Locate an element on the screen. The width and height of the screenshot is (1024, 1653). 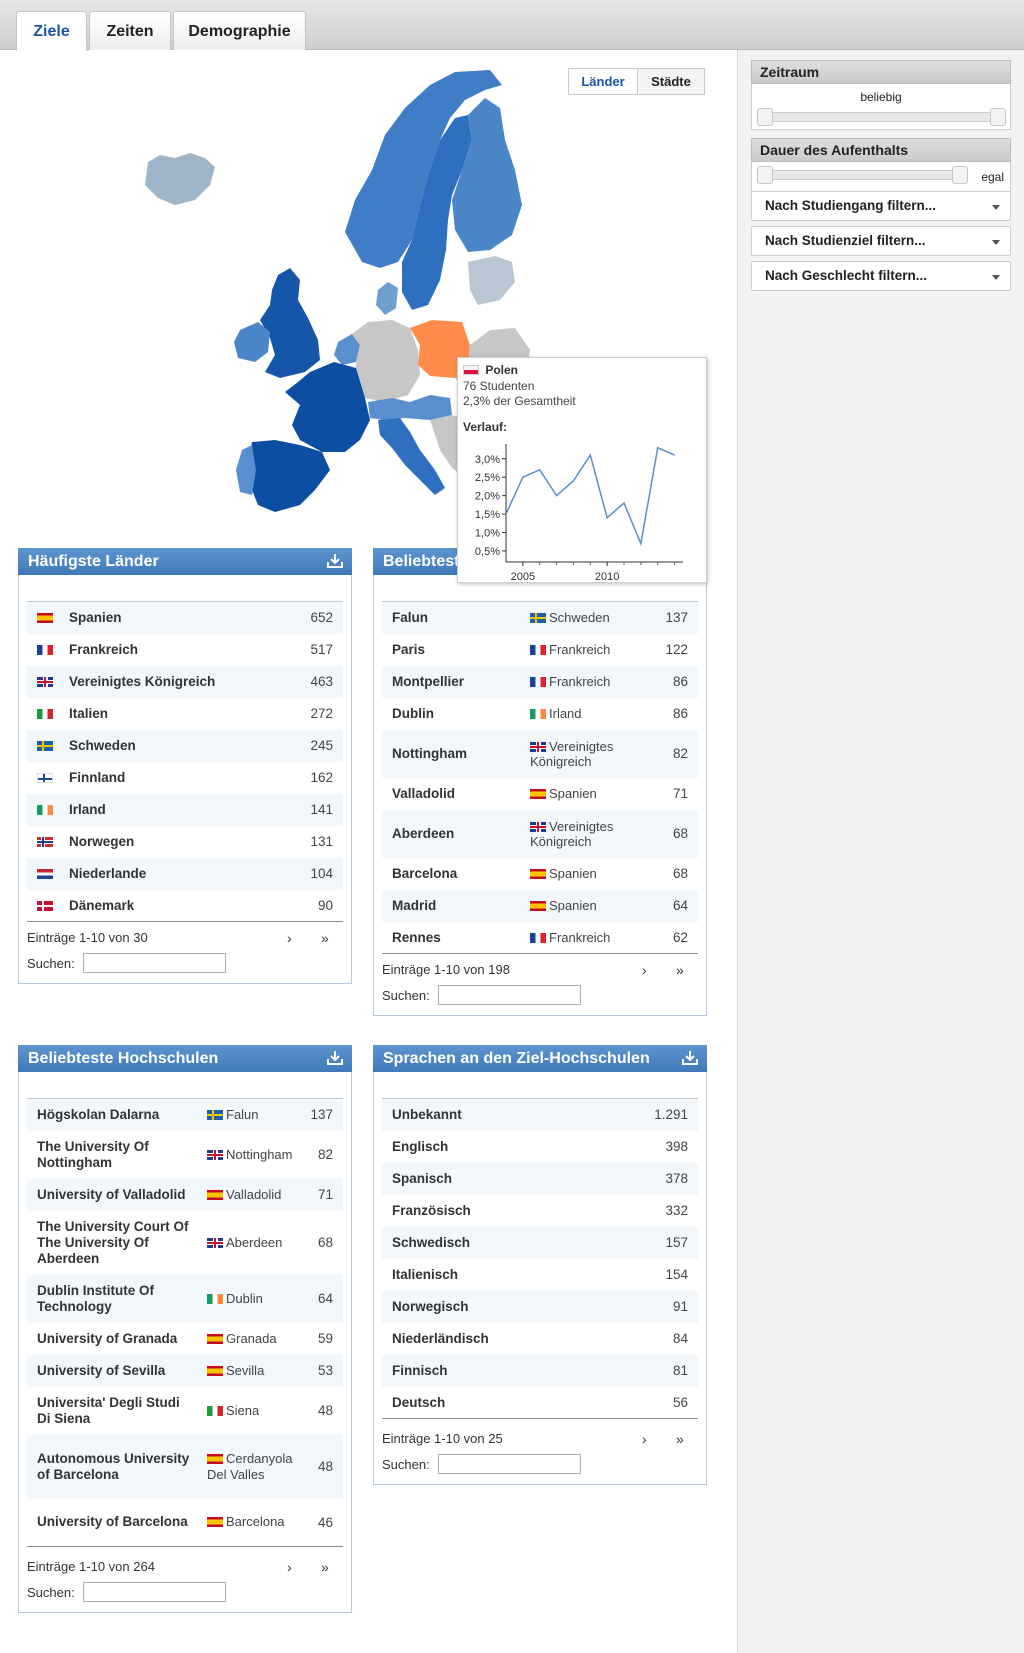
zeitraum-slider-min-handle is located at coordinates (765, 117).